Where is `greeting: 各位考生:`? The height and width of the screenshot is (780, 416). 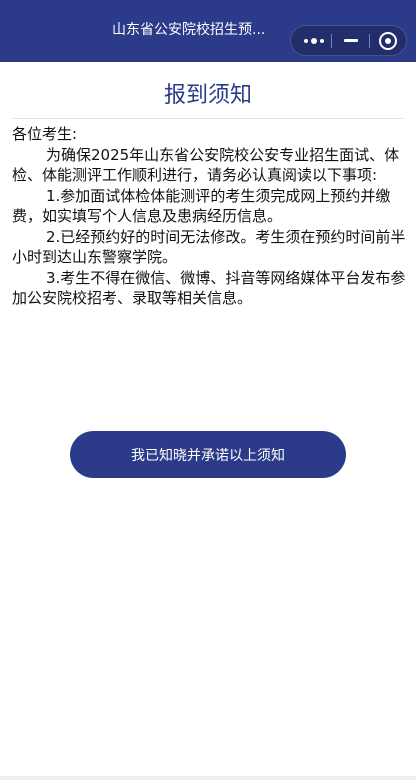 greeting: 各位考生: is located at coordinates (45, 134).